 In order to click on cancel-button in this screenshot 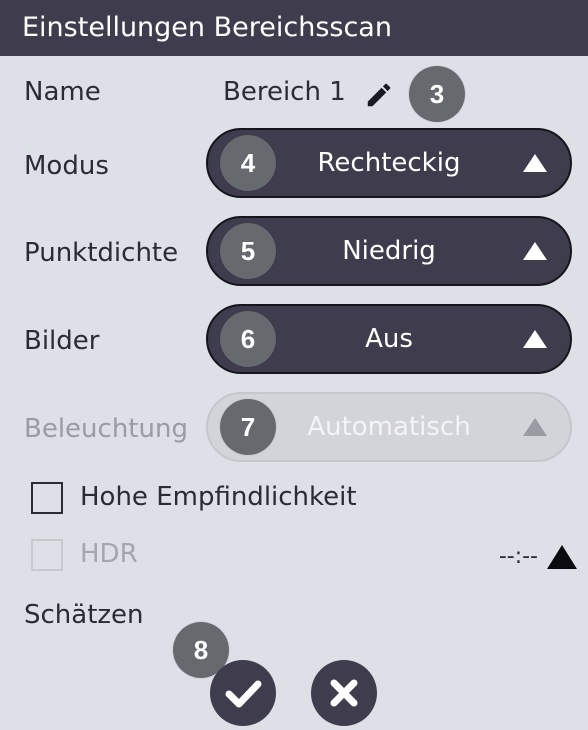, I will do `click(344, 693)`.